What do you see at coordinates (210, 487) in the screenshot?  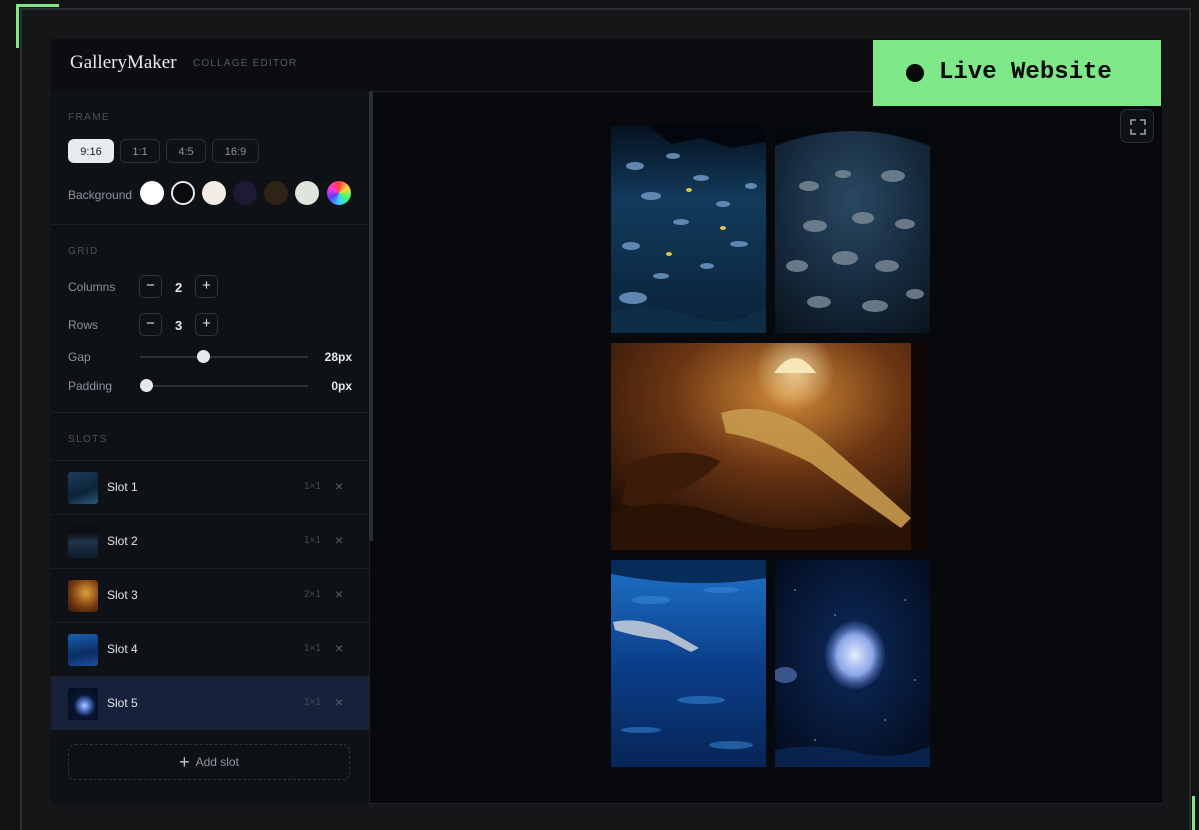 I see `slot-row-1: Slot 1 1×1 ×` at bounding box center [210, 487].